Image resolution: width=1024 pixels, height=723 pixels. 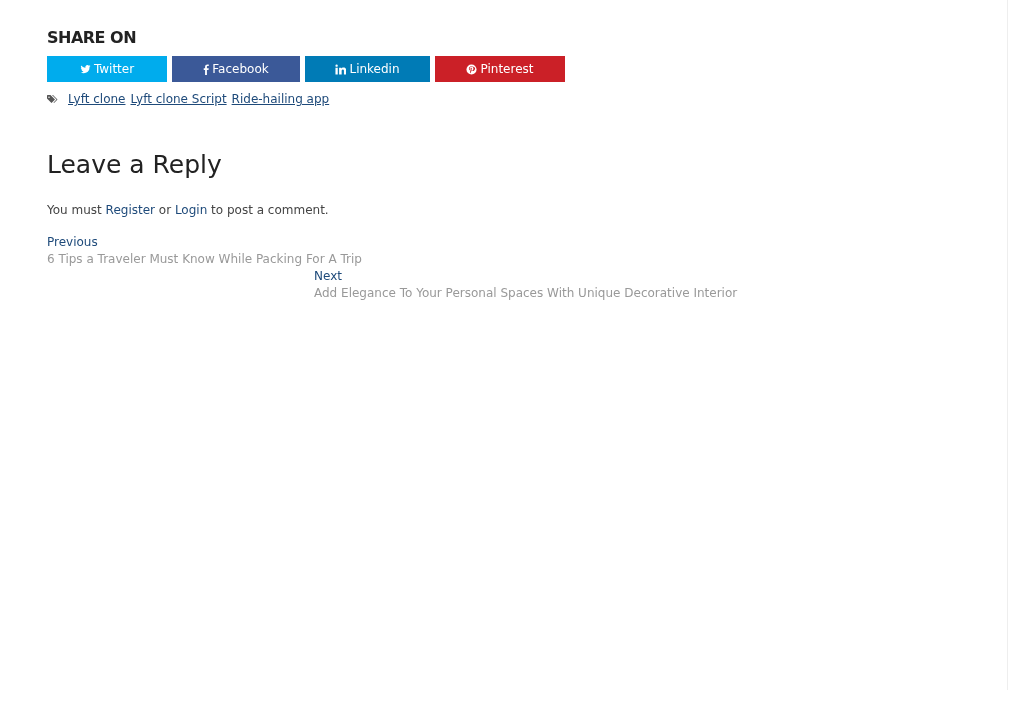 I want to click on register-link: Register, so click(x=130, y=210).